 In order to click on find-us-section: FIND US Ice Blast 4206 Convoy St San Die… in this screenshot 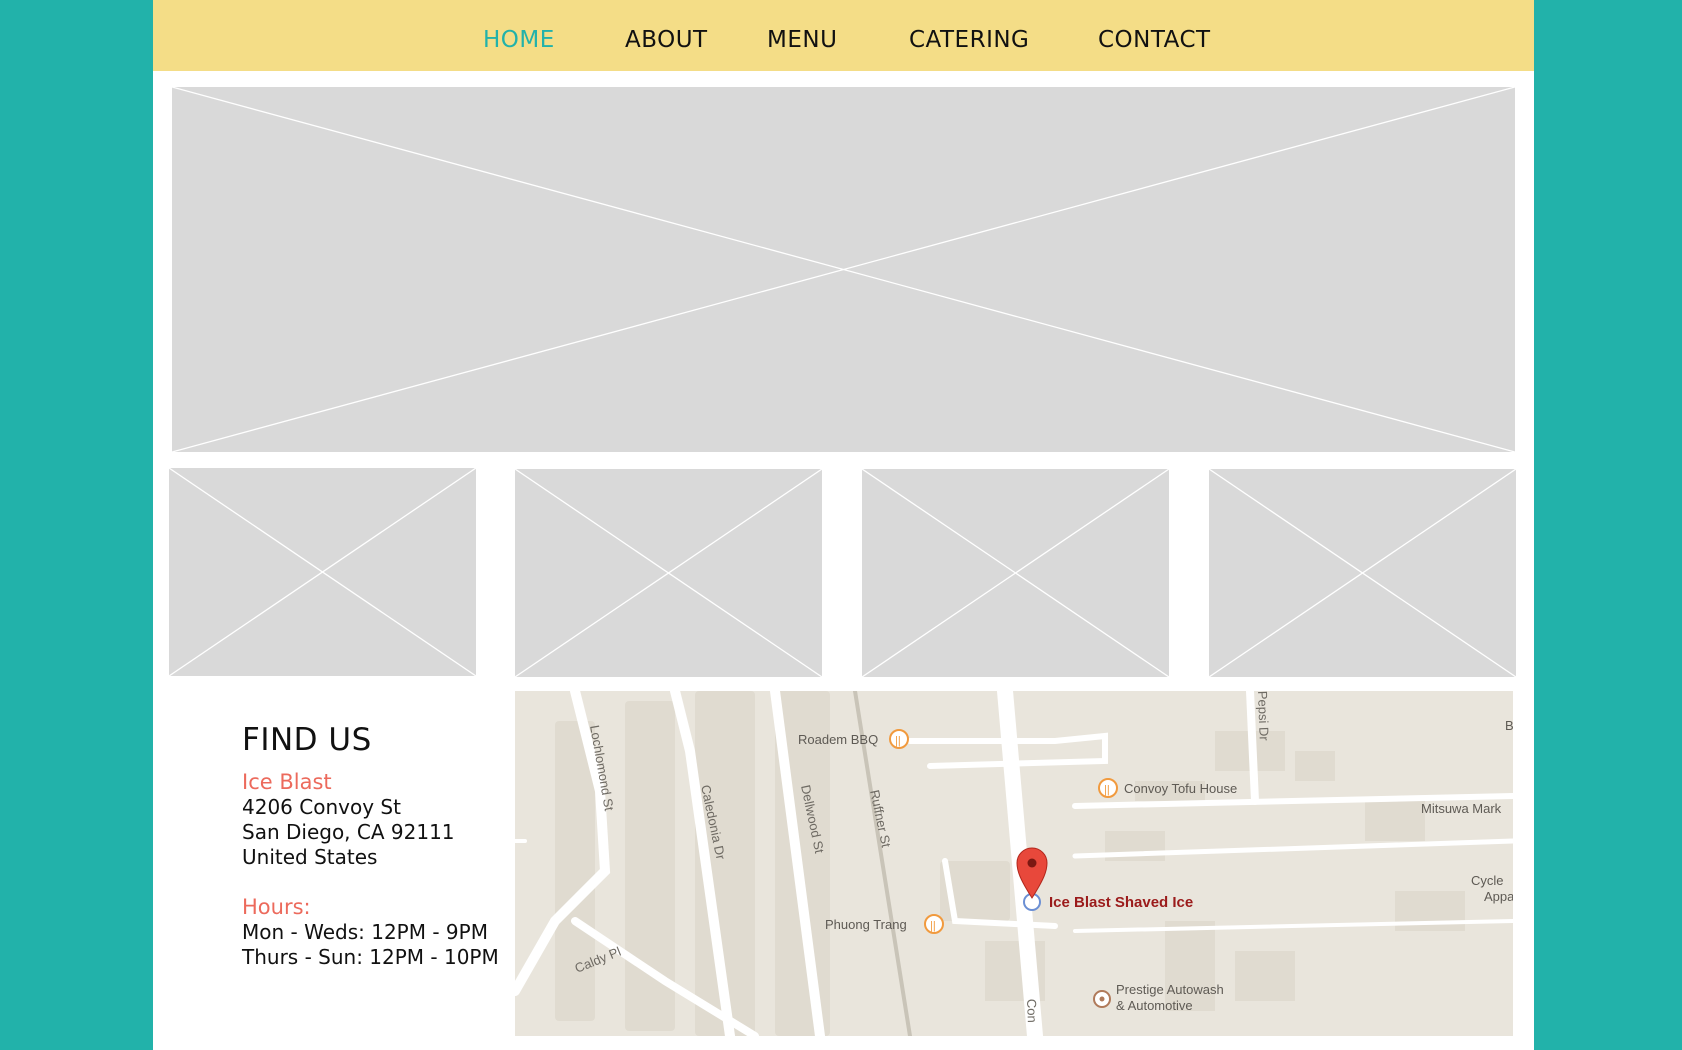, I will do `click(370, 846)`.